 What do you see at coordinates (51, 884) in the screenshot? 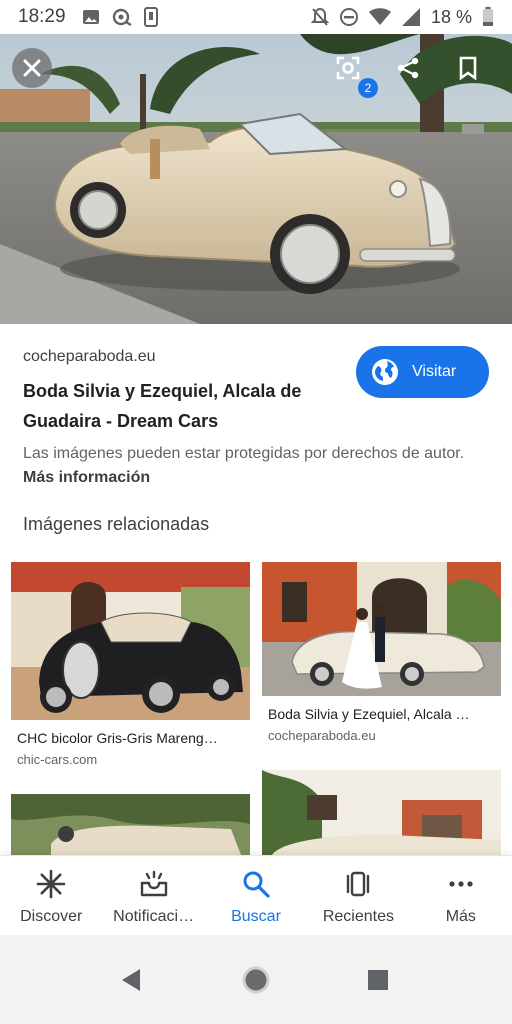
I see `asterisk-icon` at bounding box center [51, 884].